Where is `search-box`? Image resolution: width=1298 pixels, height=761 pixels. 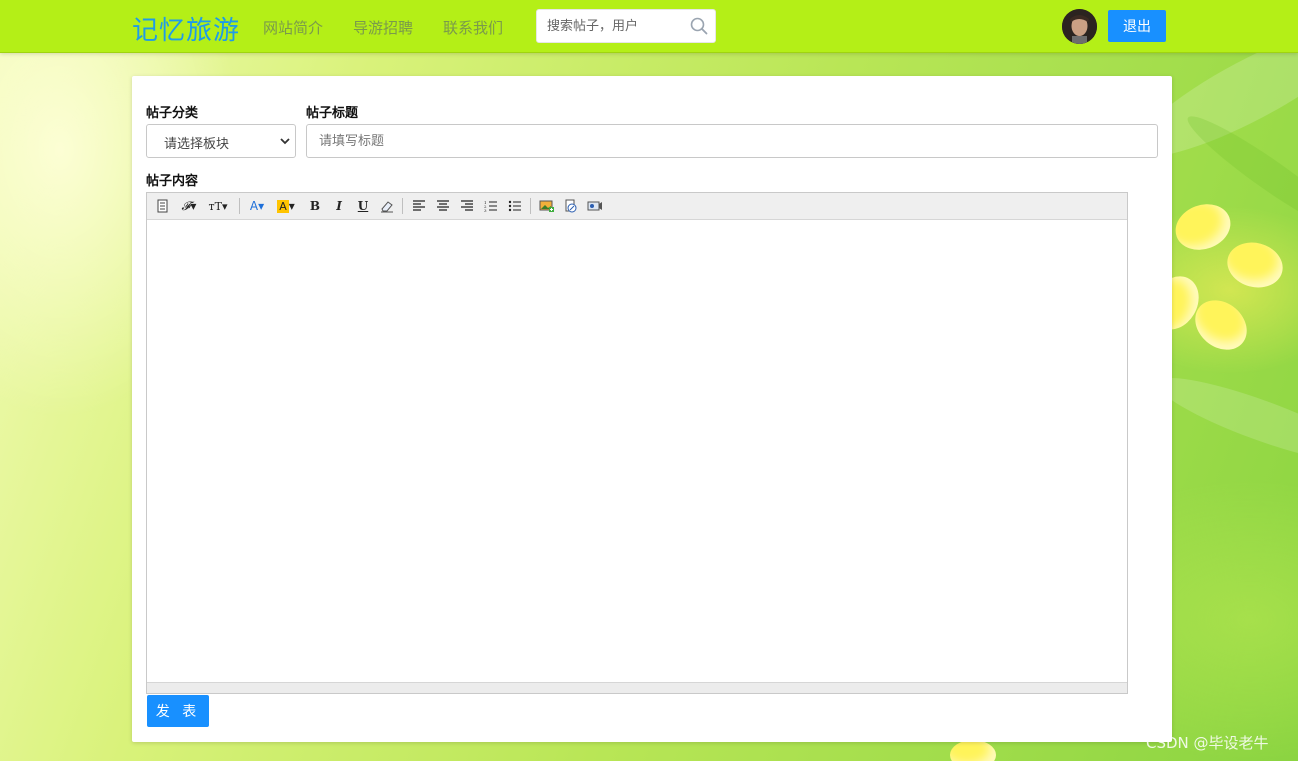
search-box is located at coordinates (626, 26).